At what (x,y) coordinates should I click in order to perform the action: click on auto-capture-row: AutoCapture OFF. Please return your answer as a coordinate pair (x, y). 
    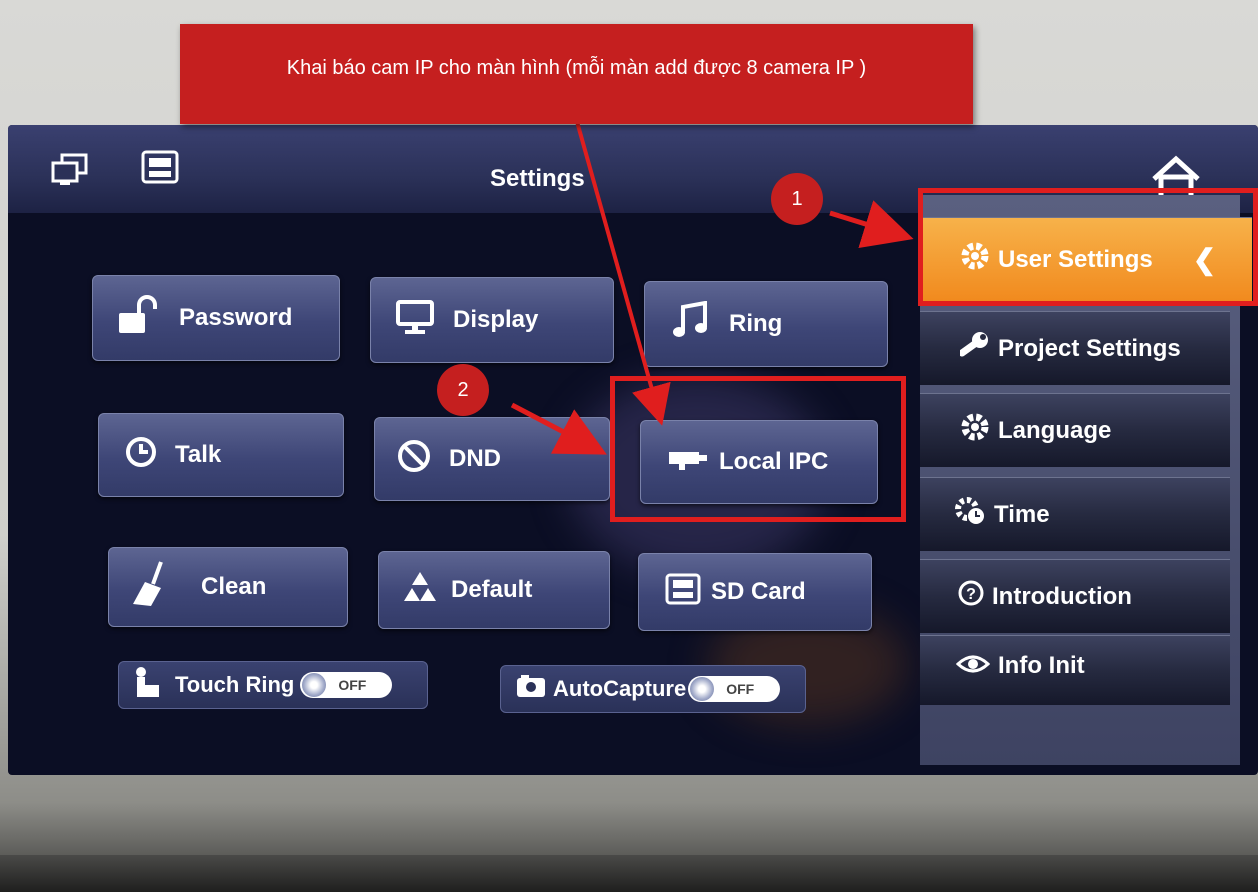
    Looking at the image, I should click on (653, 689).